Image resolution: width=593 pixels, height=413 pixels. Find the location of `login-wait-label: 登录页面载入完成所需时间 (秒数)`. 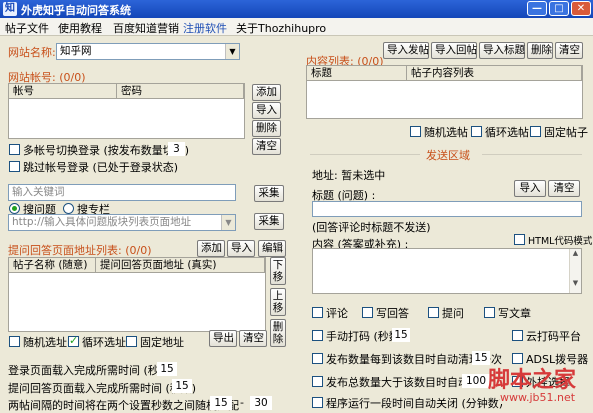

login-wait-label: 登录页面载入完成所需时间 (秒数) is located at coordinates (91, 370).